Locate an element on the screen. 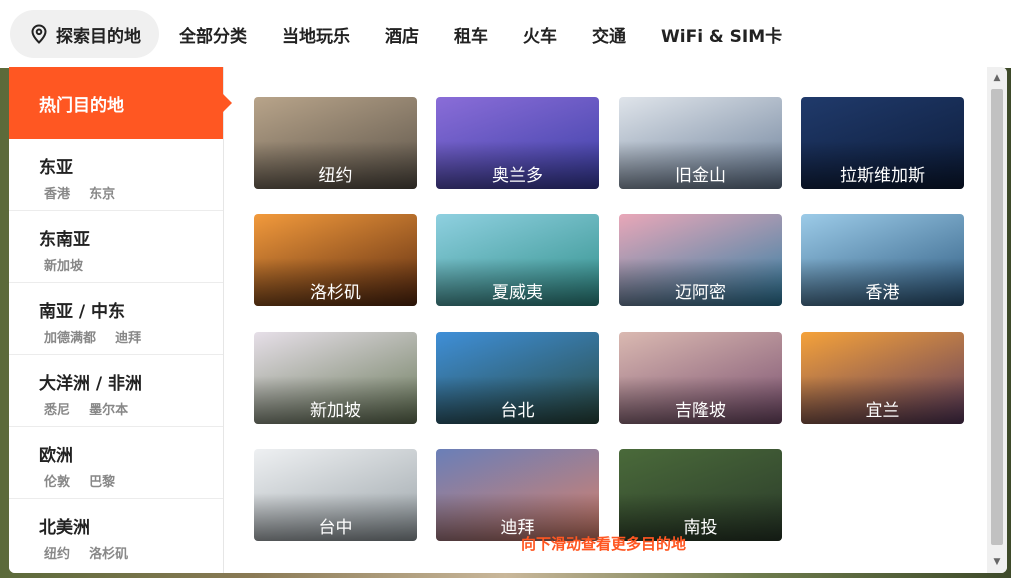 This screenshot has height=578, width=1011. sidebar-item-north-america: 北美洲 纽约 洛杉矶 is located at coordinates (116, 535).